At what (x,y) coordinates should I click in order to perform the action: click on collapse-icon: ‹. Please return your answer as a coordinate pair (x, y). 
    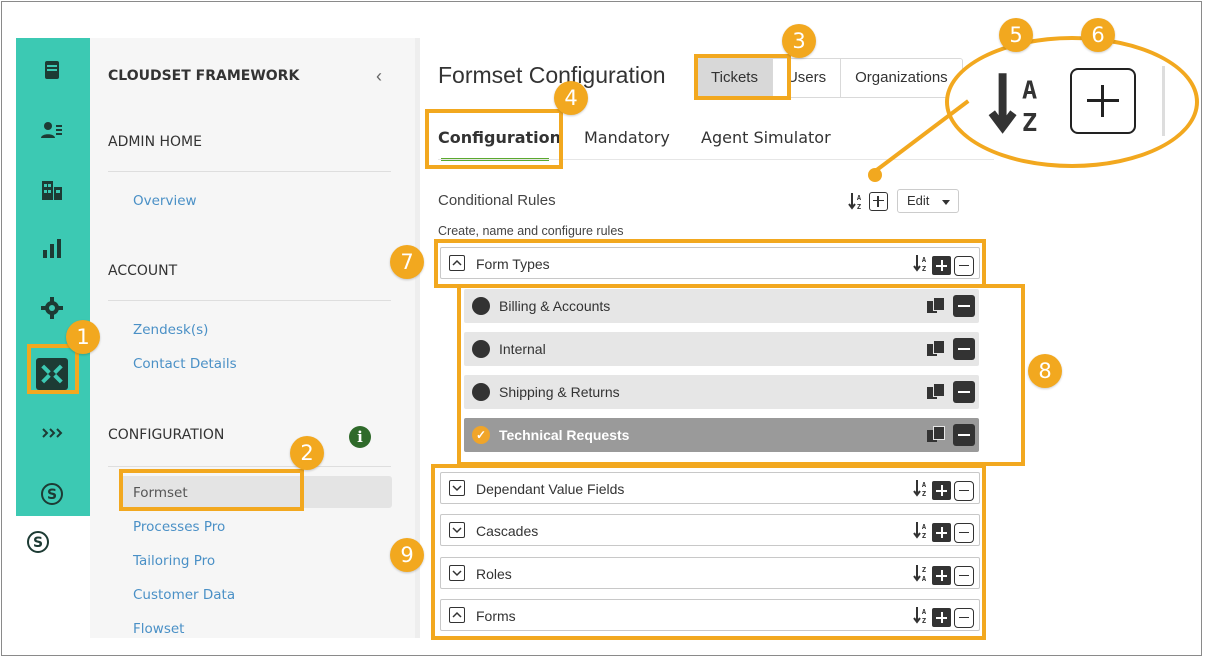
    Looking at the image, I should click on (379, 76).